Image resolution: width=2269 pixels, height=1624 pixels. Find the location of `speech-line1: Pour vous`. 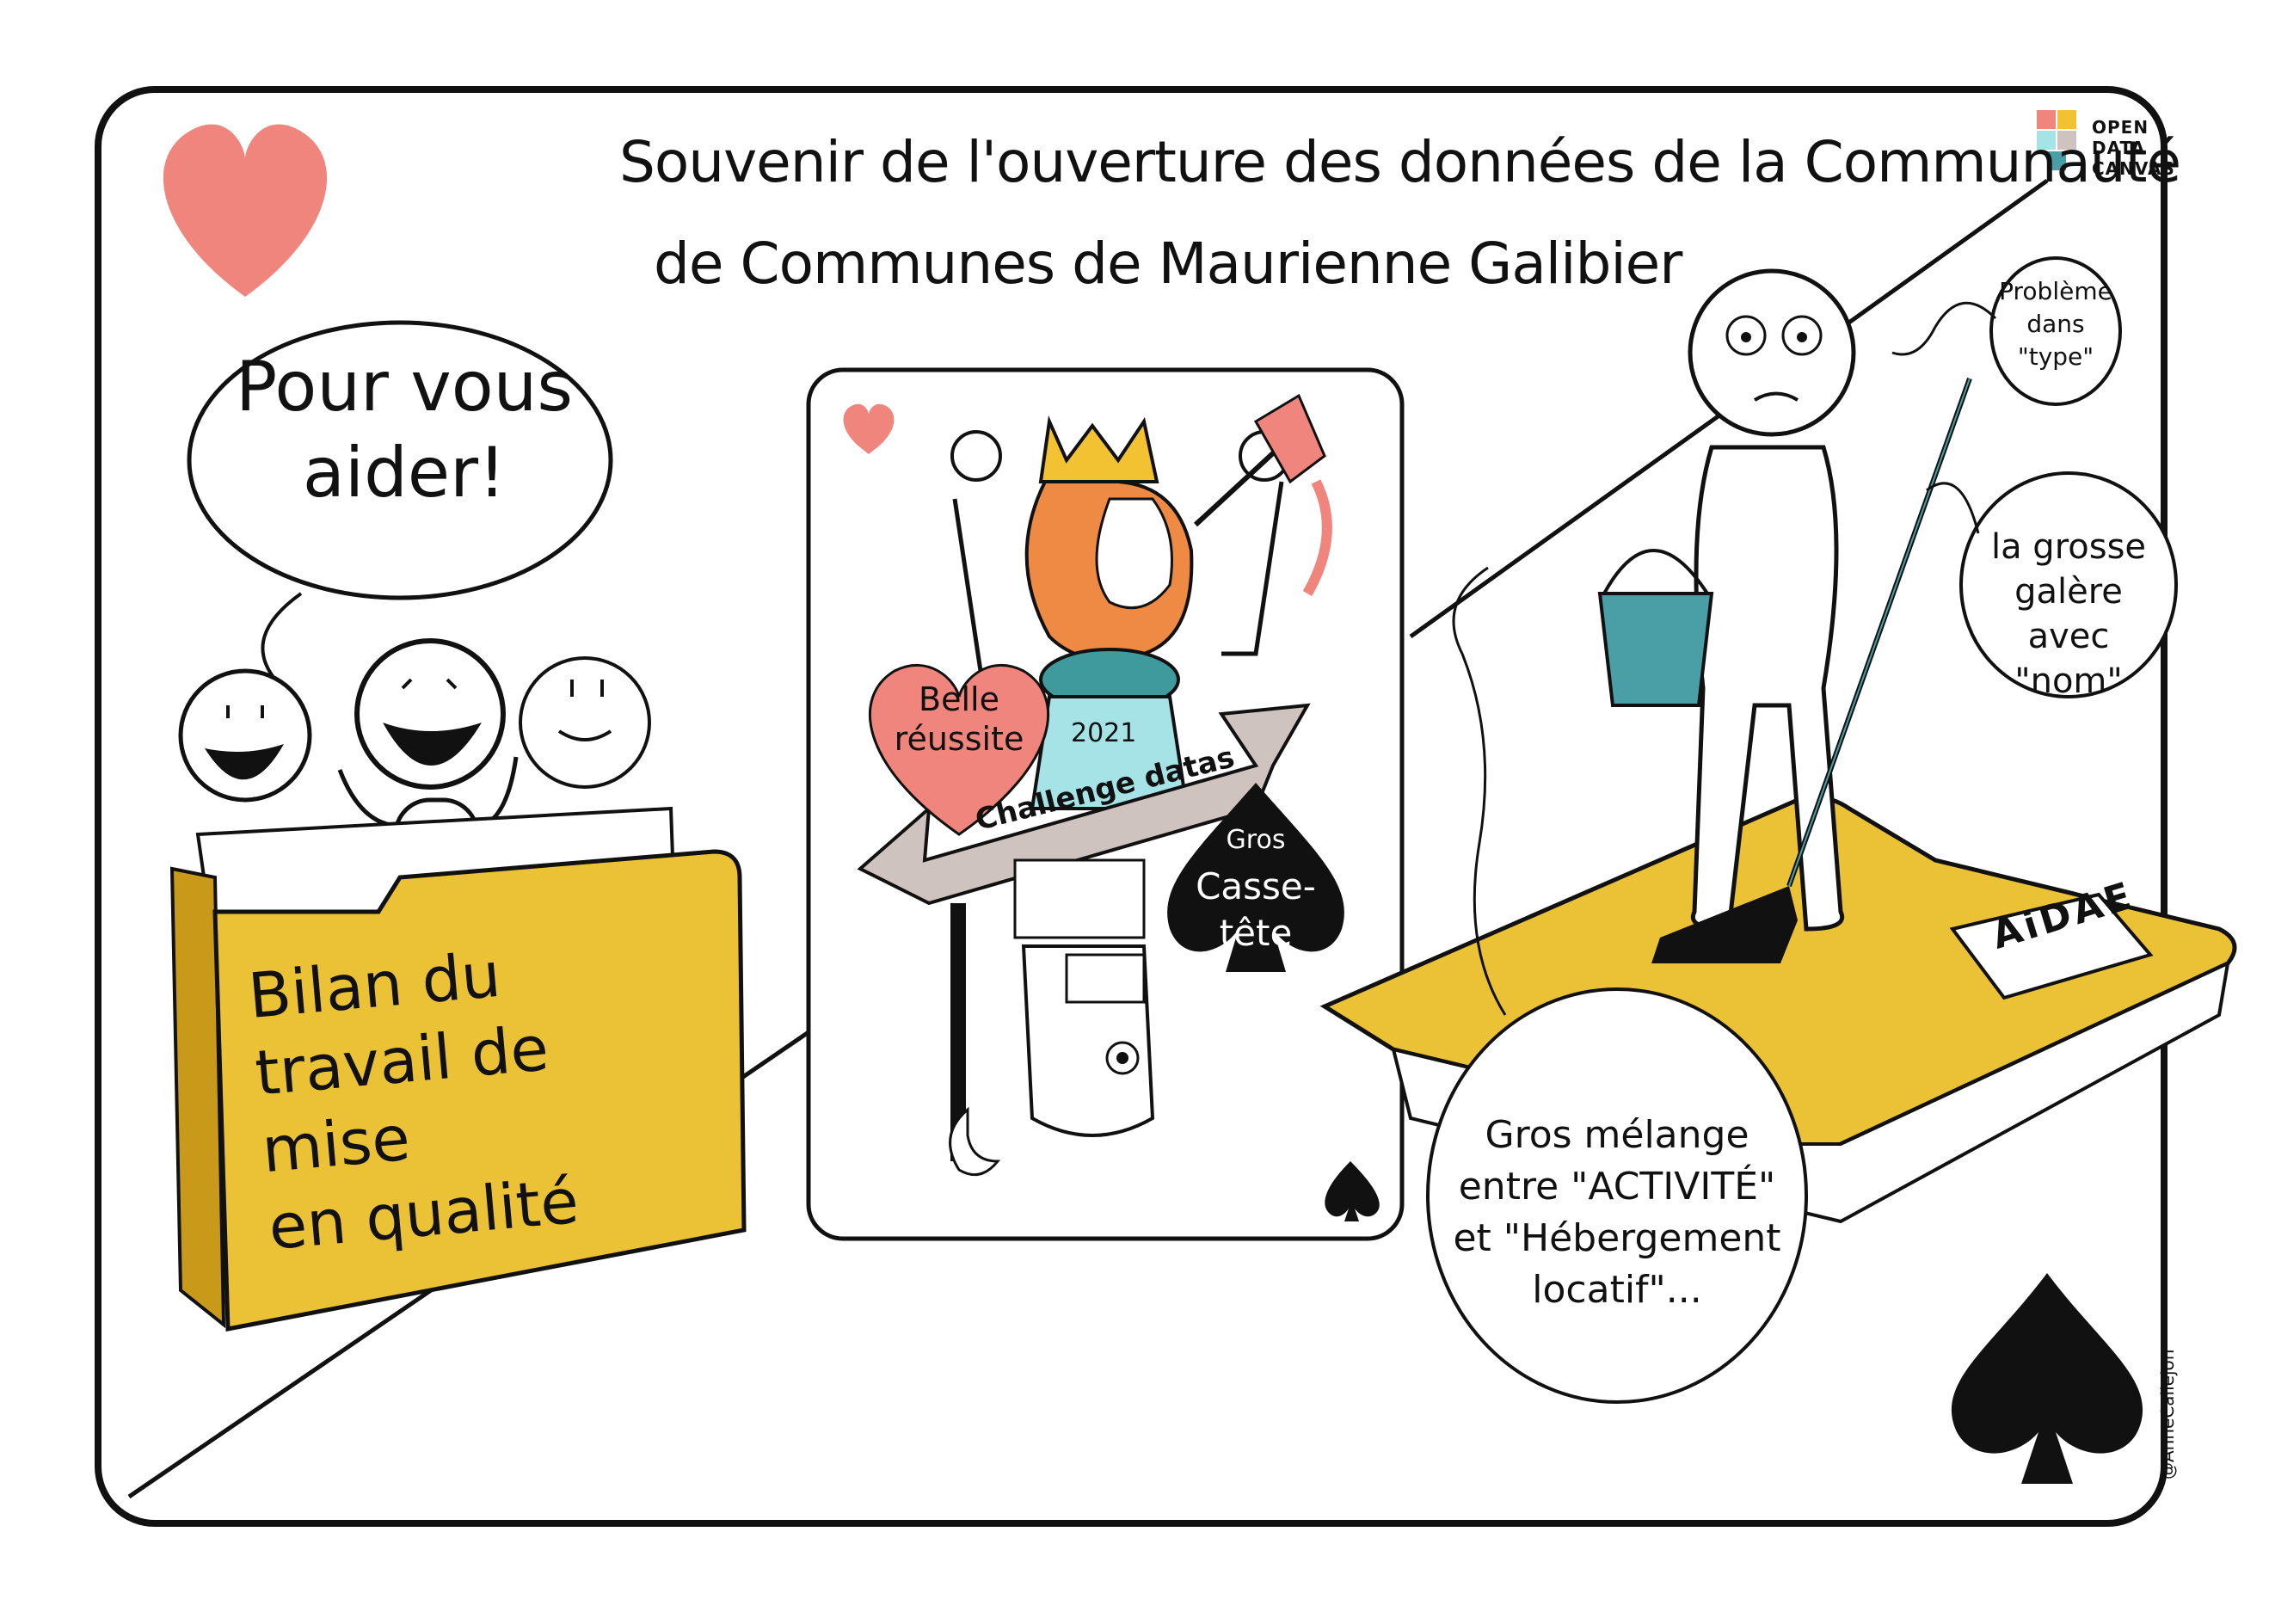

speech-line1: Pour vous is located at coordinates (404, 387).